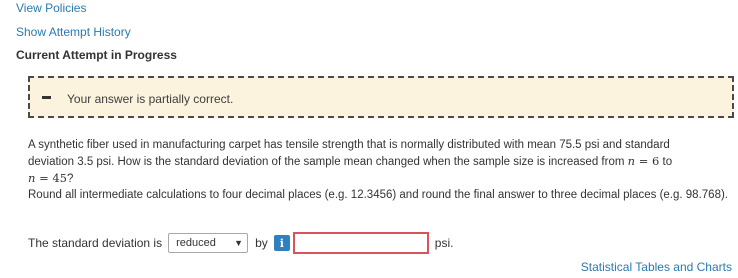  Describe the element at coordinates (70, 179) in the screenshot. I see `question-mark: ?` at that location.